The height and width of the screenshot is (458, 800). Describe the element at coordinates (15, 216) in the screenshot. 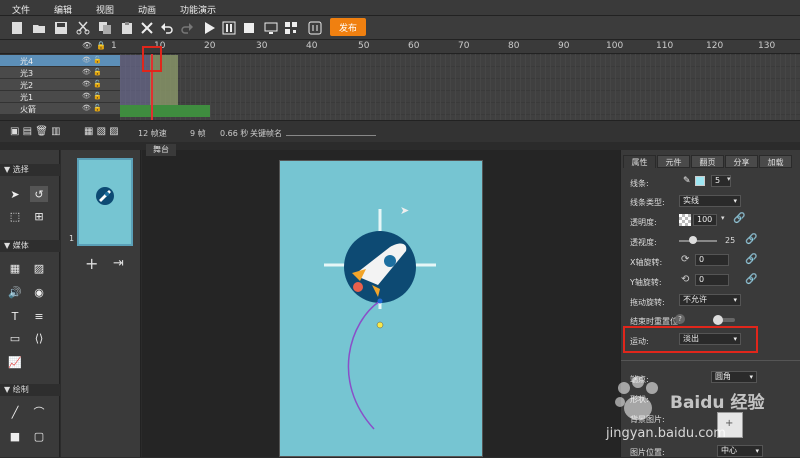

I see `transform-icon: ⬚` at that location.